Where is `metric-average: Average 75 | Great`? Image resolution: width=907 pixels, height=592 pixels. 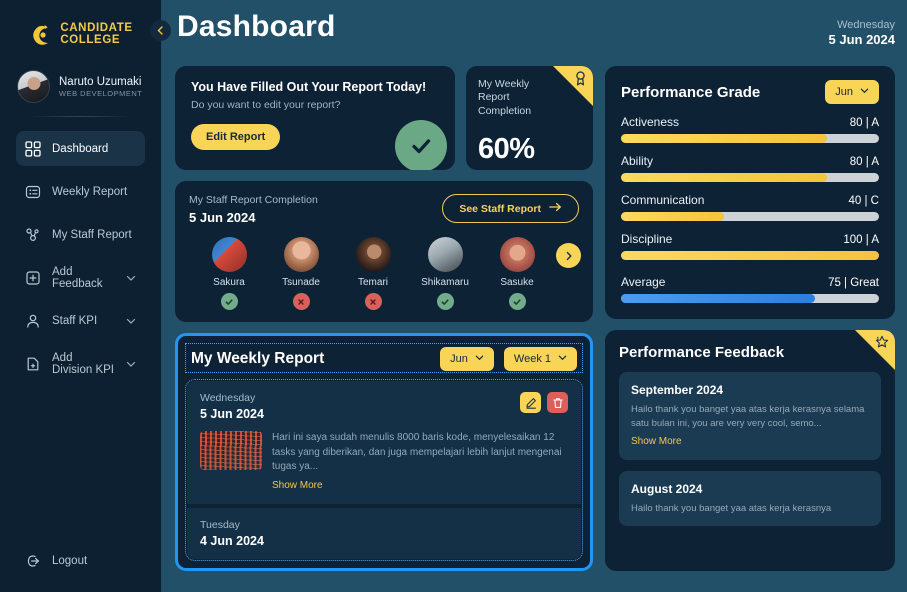 metric-average: Average 75 | Great is located at coordinates (750, 289).